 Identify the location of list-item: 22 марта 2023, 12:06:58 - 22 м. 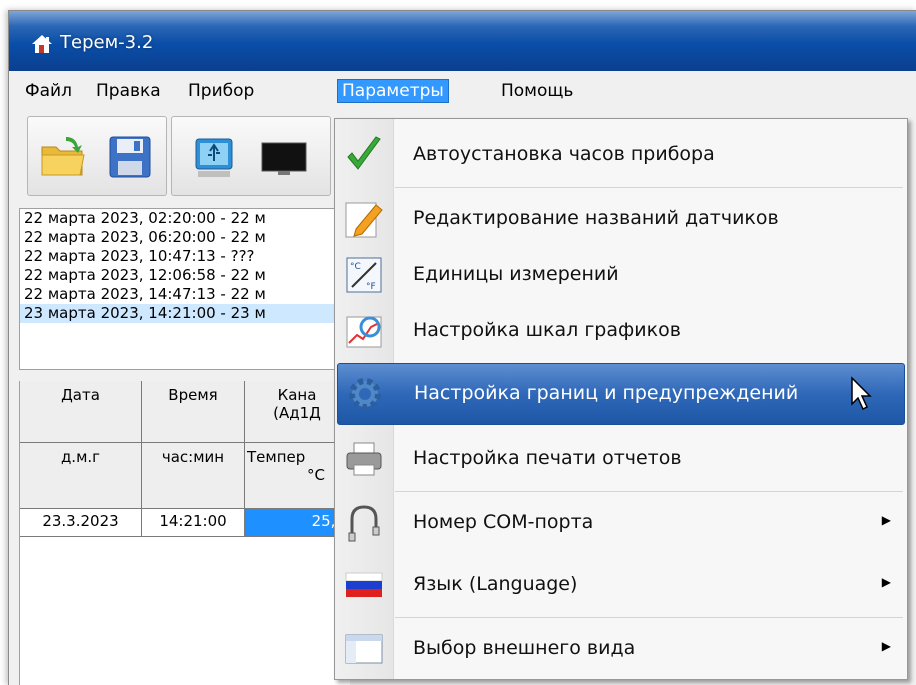
(185, 275).